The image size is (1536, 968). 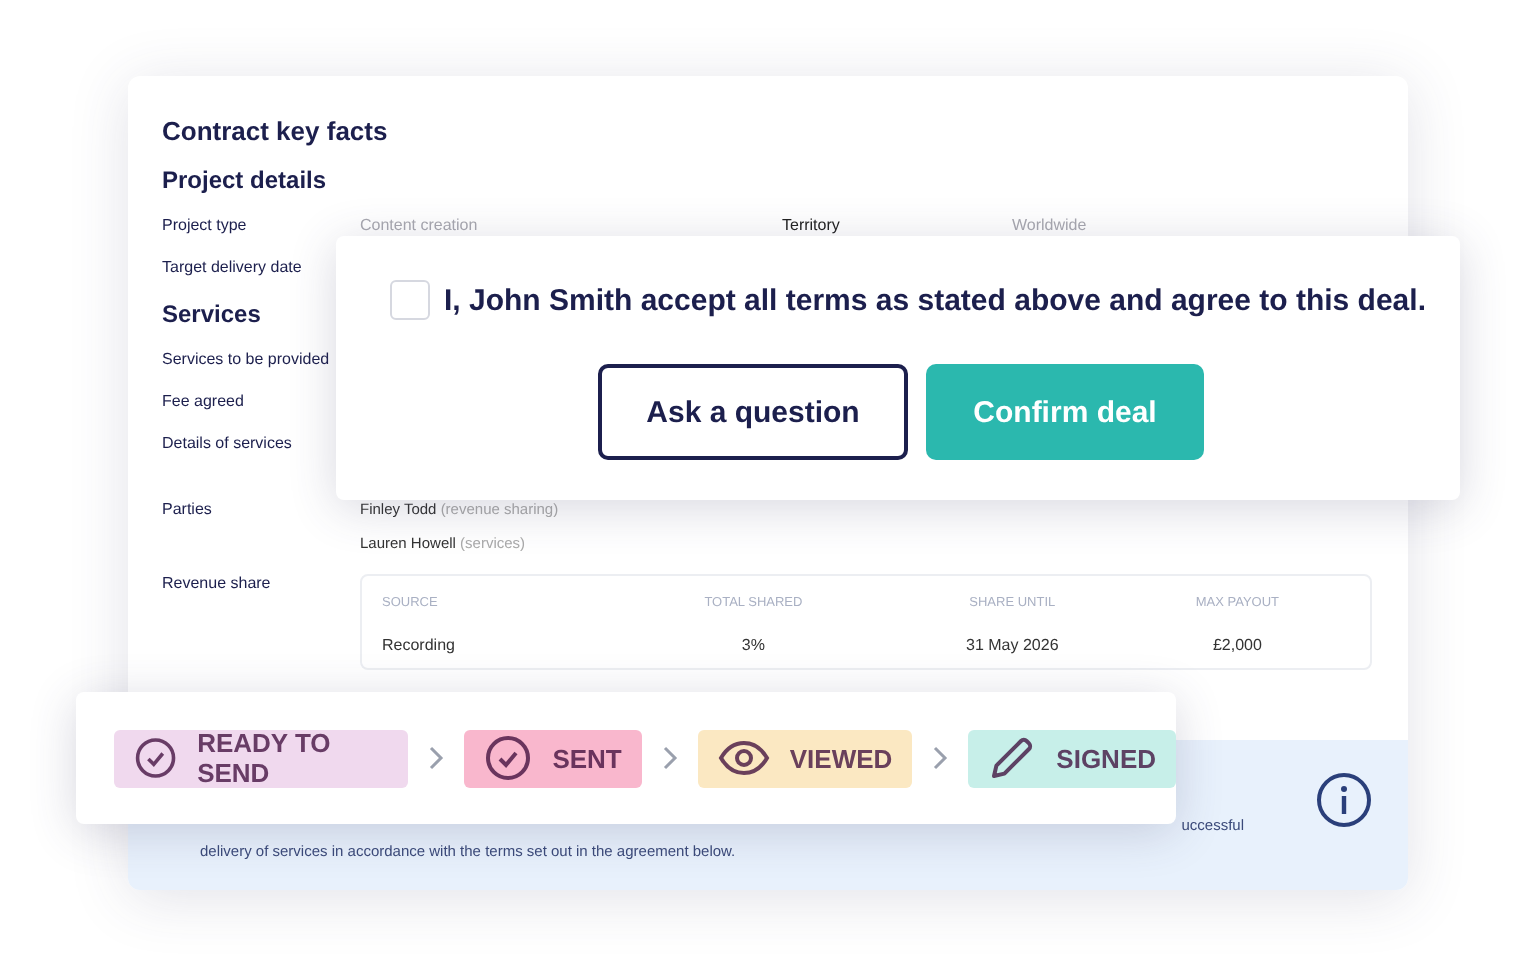 I want to click on card-title: Contract key facts, so click(x=276, y=131).